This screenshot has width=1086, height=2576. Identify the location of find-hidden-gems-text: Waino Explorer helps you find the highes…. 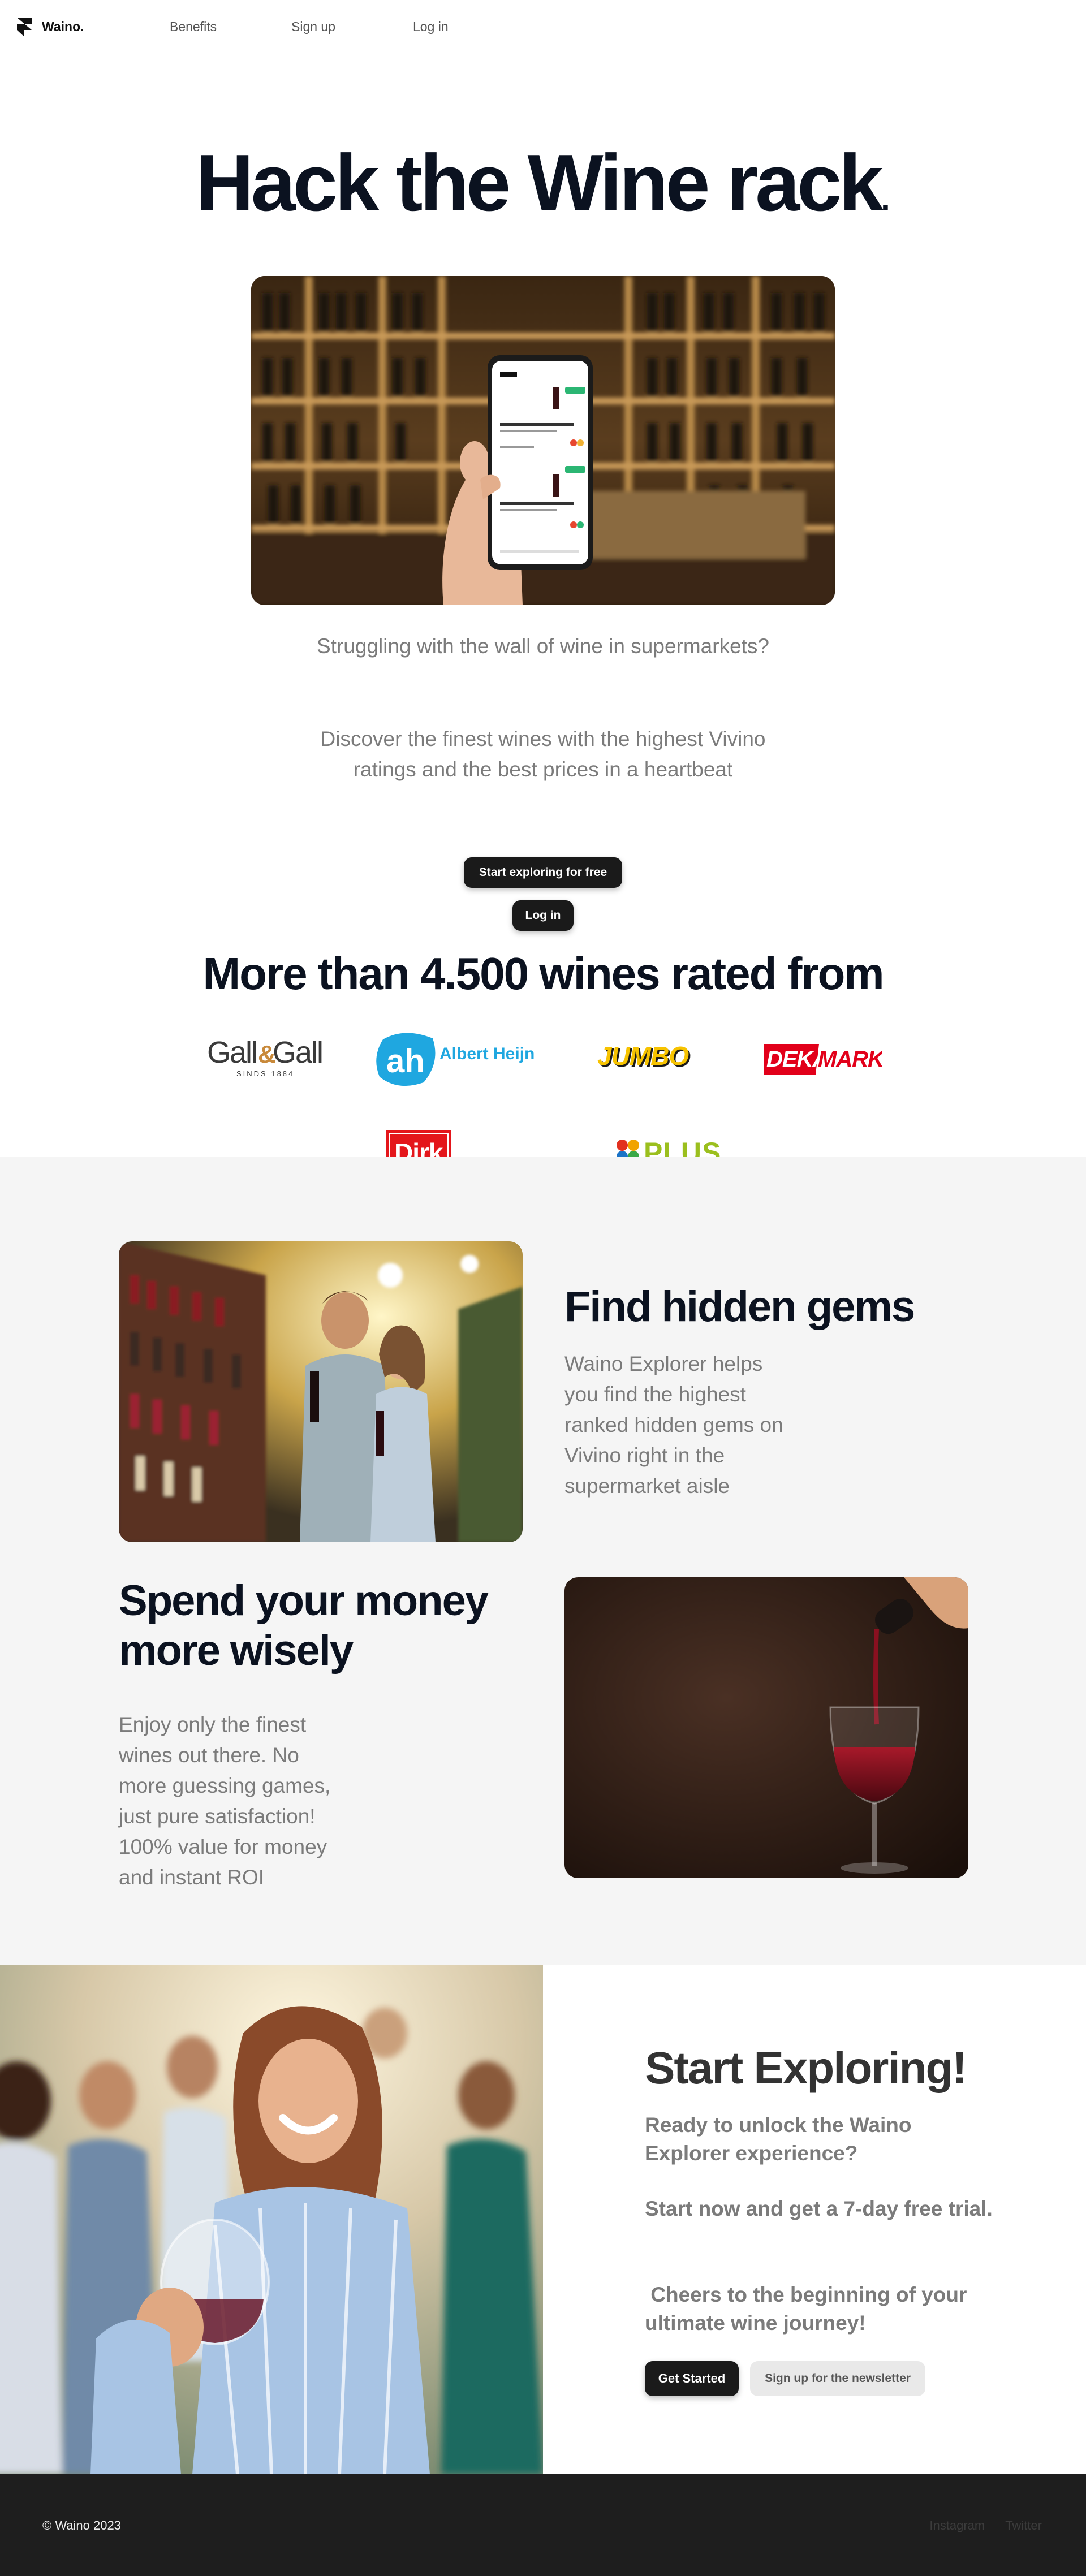
(673, 1425).